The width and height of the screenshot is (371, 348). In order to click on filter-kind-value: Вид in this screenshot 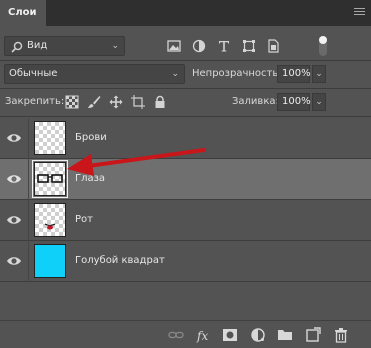, I will do `click(37, 45)`.